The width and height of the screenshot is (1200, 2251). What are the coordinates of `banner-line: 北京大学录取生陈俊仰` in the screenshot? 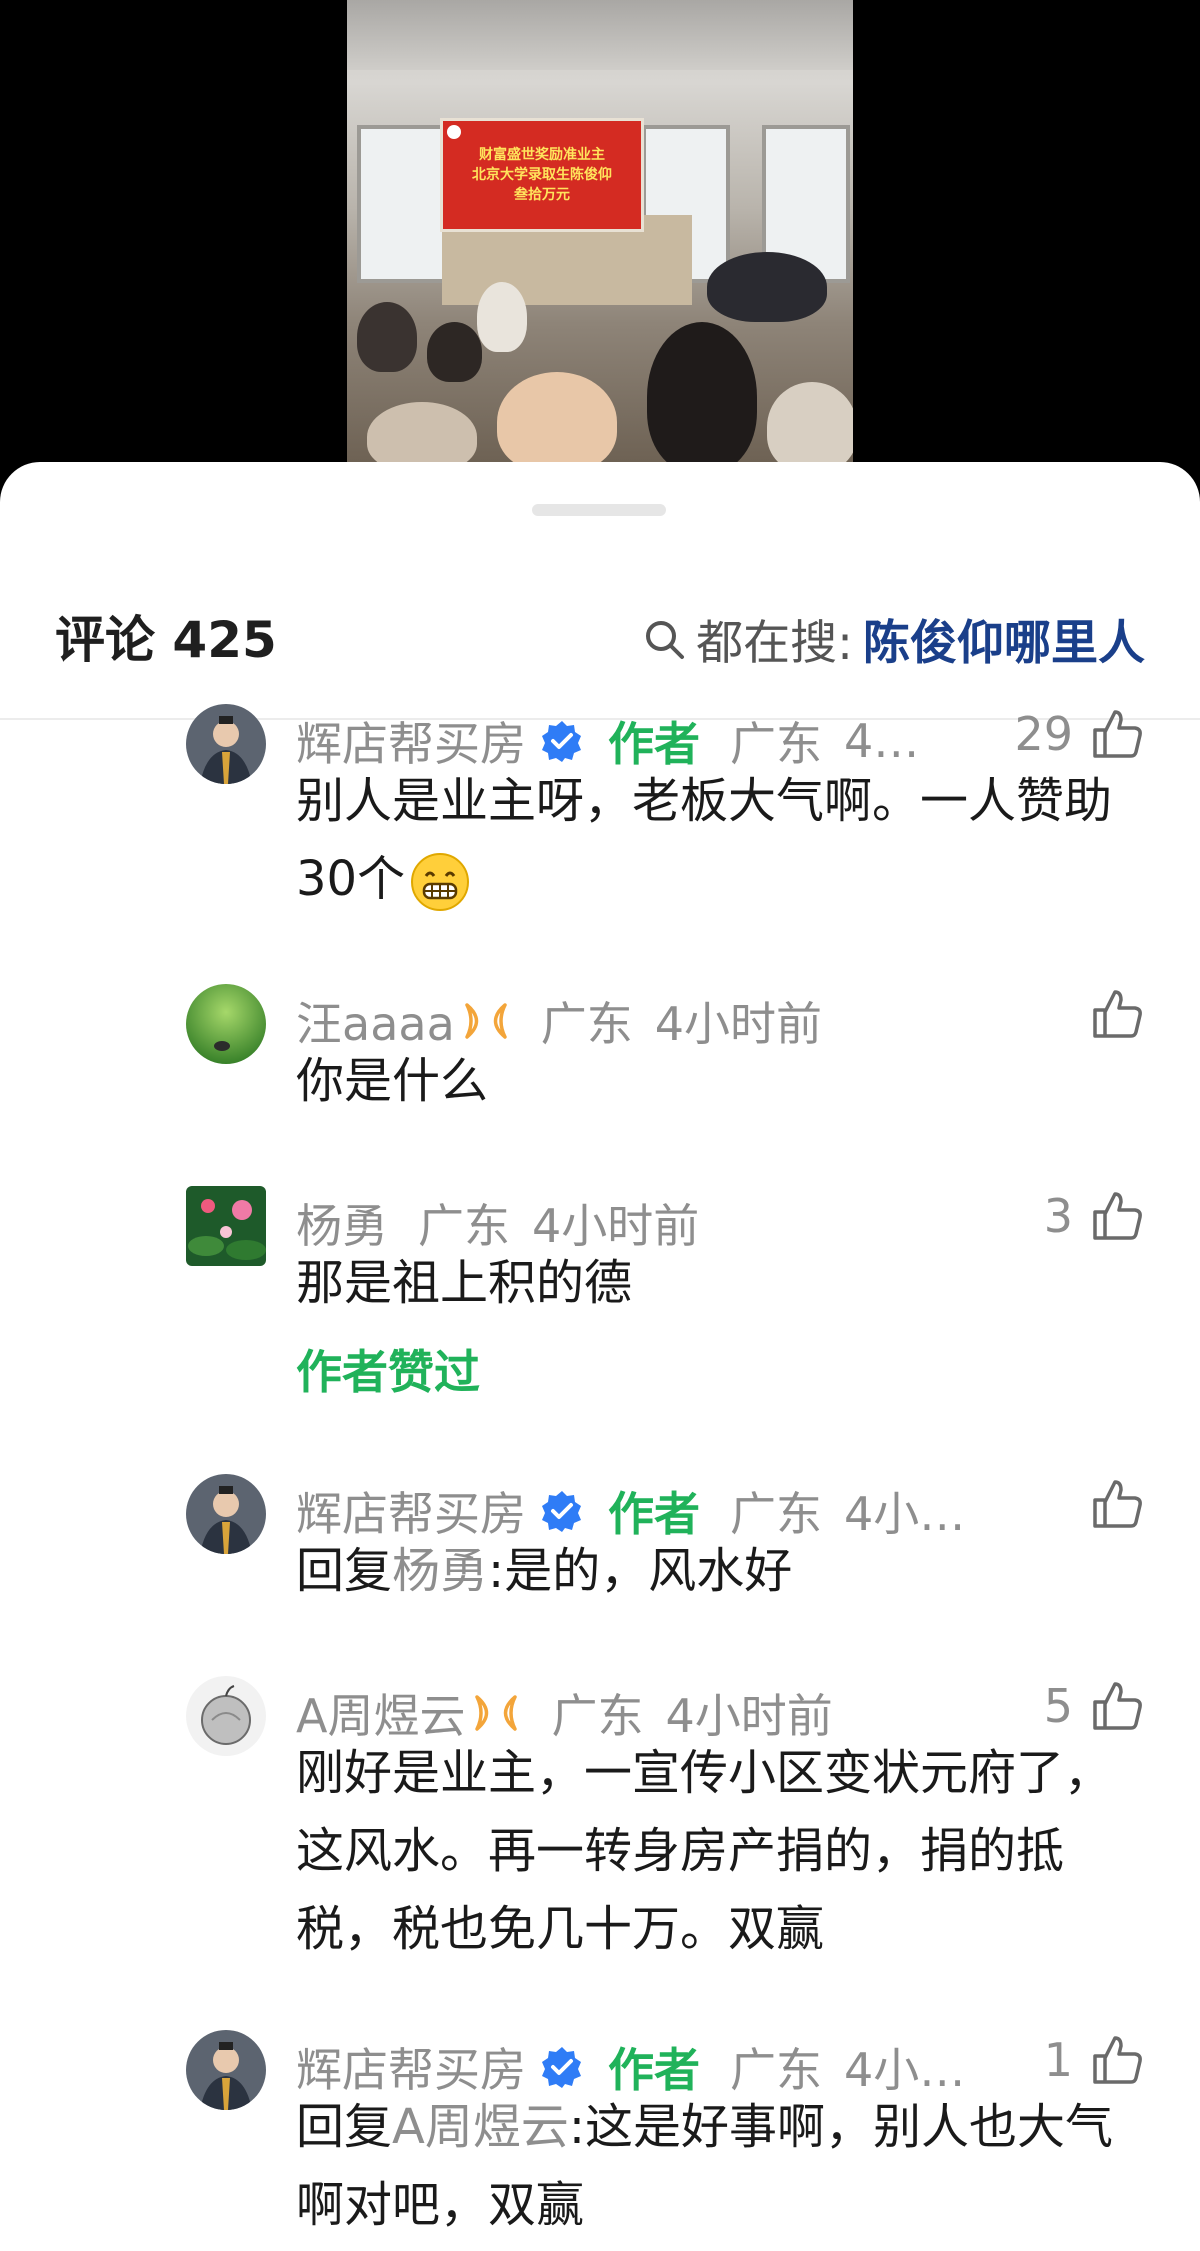 It's located at (542, 175).